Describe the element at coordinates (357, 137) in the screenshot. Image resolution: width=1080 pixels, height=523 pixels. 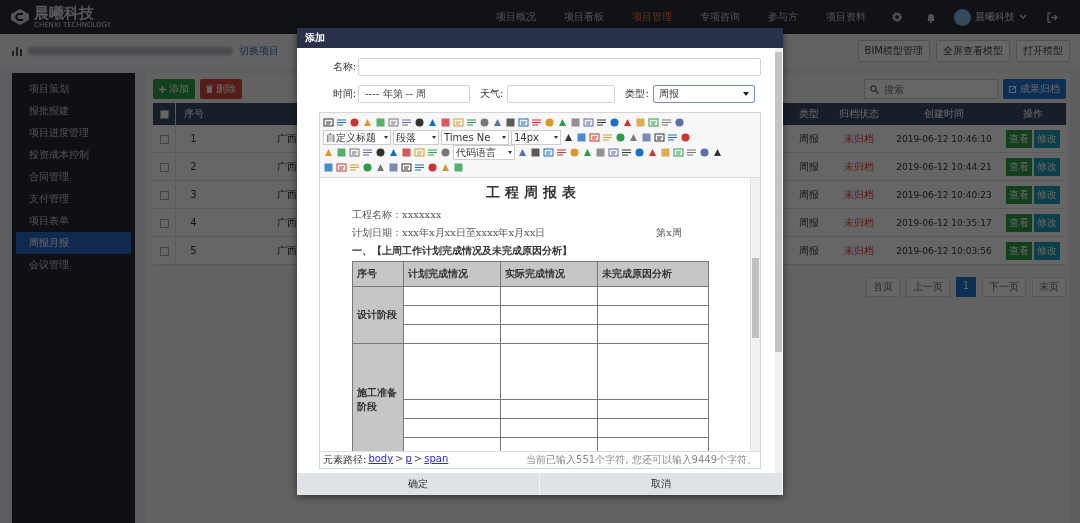
I see `toolbar-dropdown: 自定义标题` at that location.